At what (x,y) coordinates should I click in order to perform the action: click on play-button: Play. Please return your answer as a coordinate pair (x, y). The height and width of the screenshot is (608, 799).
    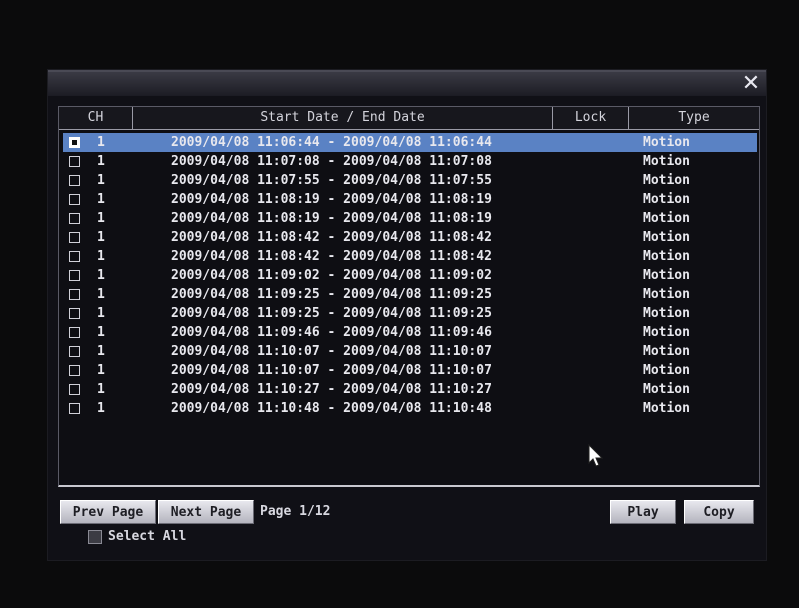
    Looking at the image, I should click on (643, 512).